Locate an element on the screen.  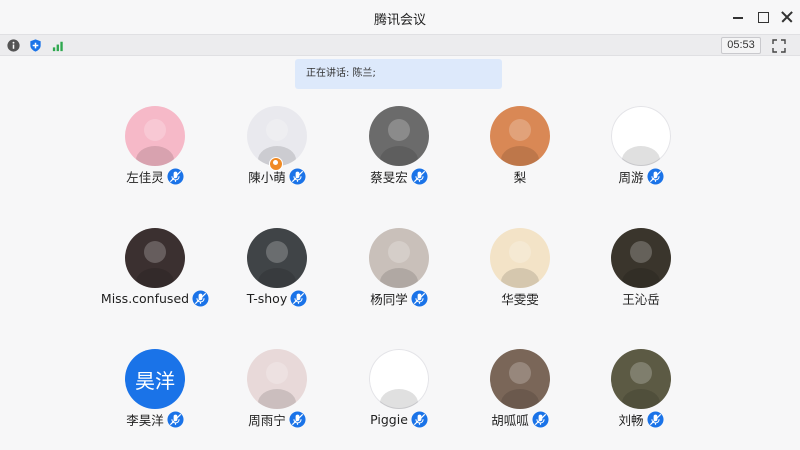
avatar-initials: 昊洋 is located at coordinates (155, 380).